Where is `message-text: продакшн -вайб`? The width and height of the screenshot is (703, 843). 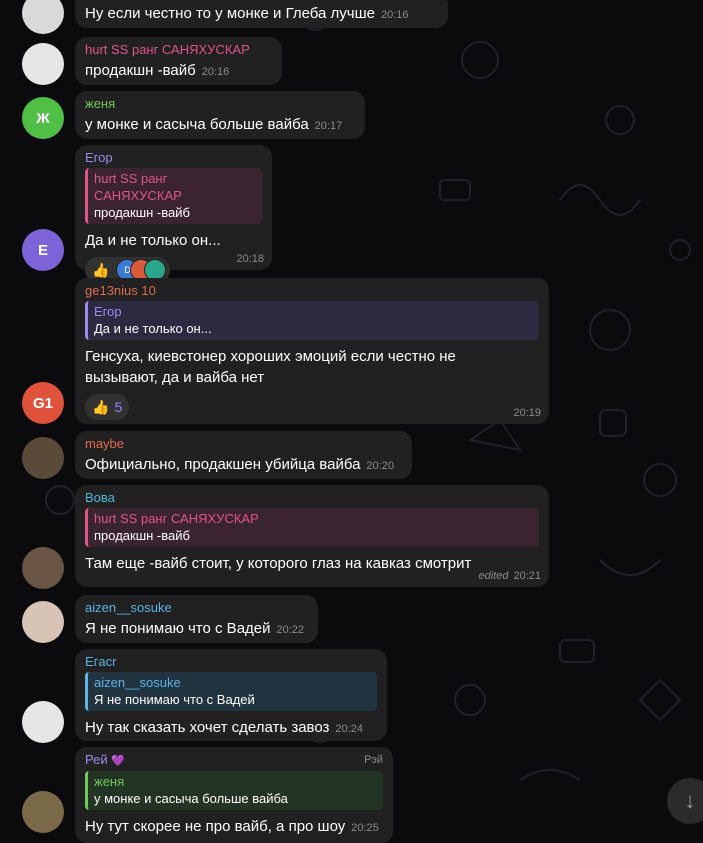
message-text: продакшн -вайб is located at coordinates (140, 70).